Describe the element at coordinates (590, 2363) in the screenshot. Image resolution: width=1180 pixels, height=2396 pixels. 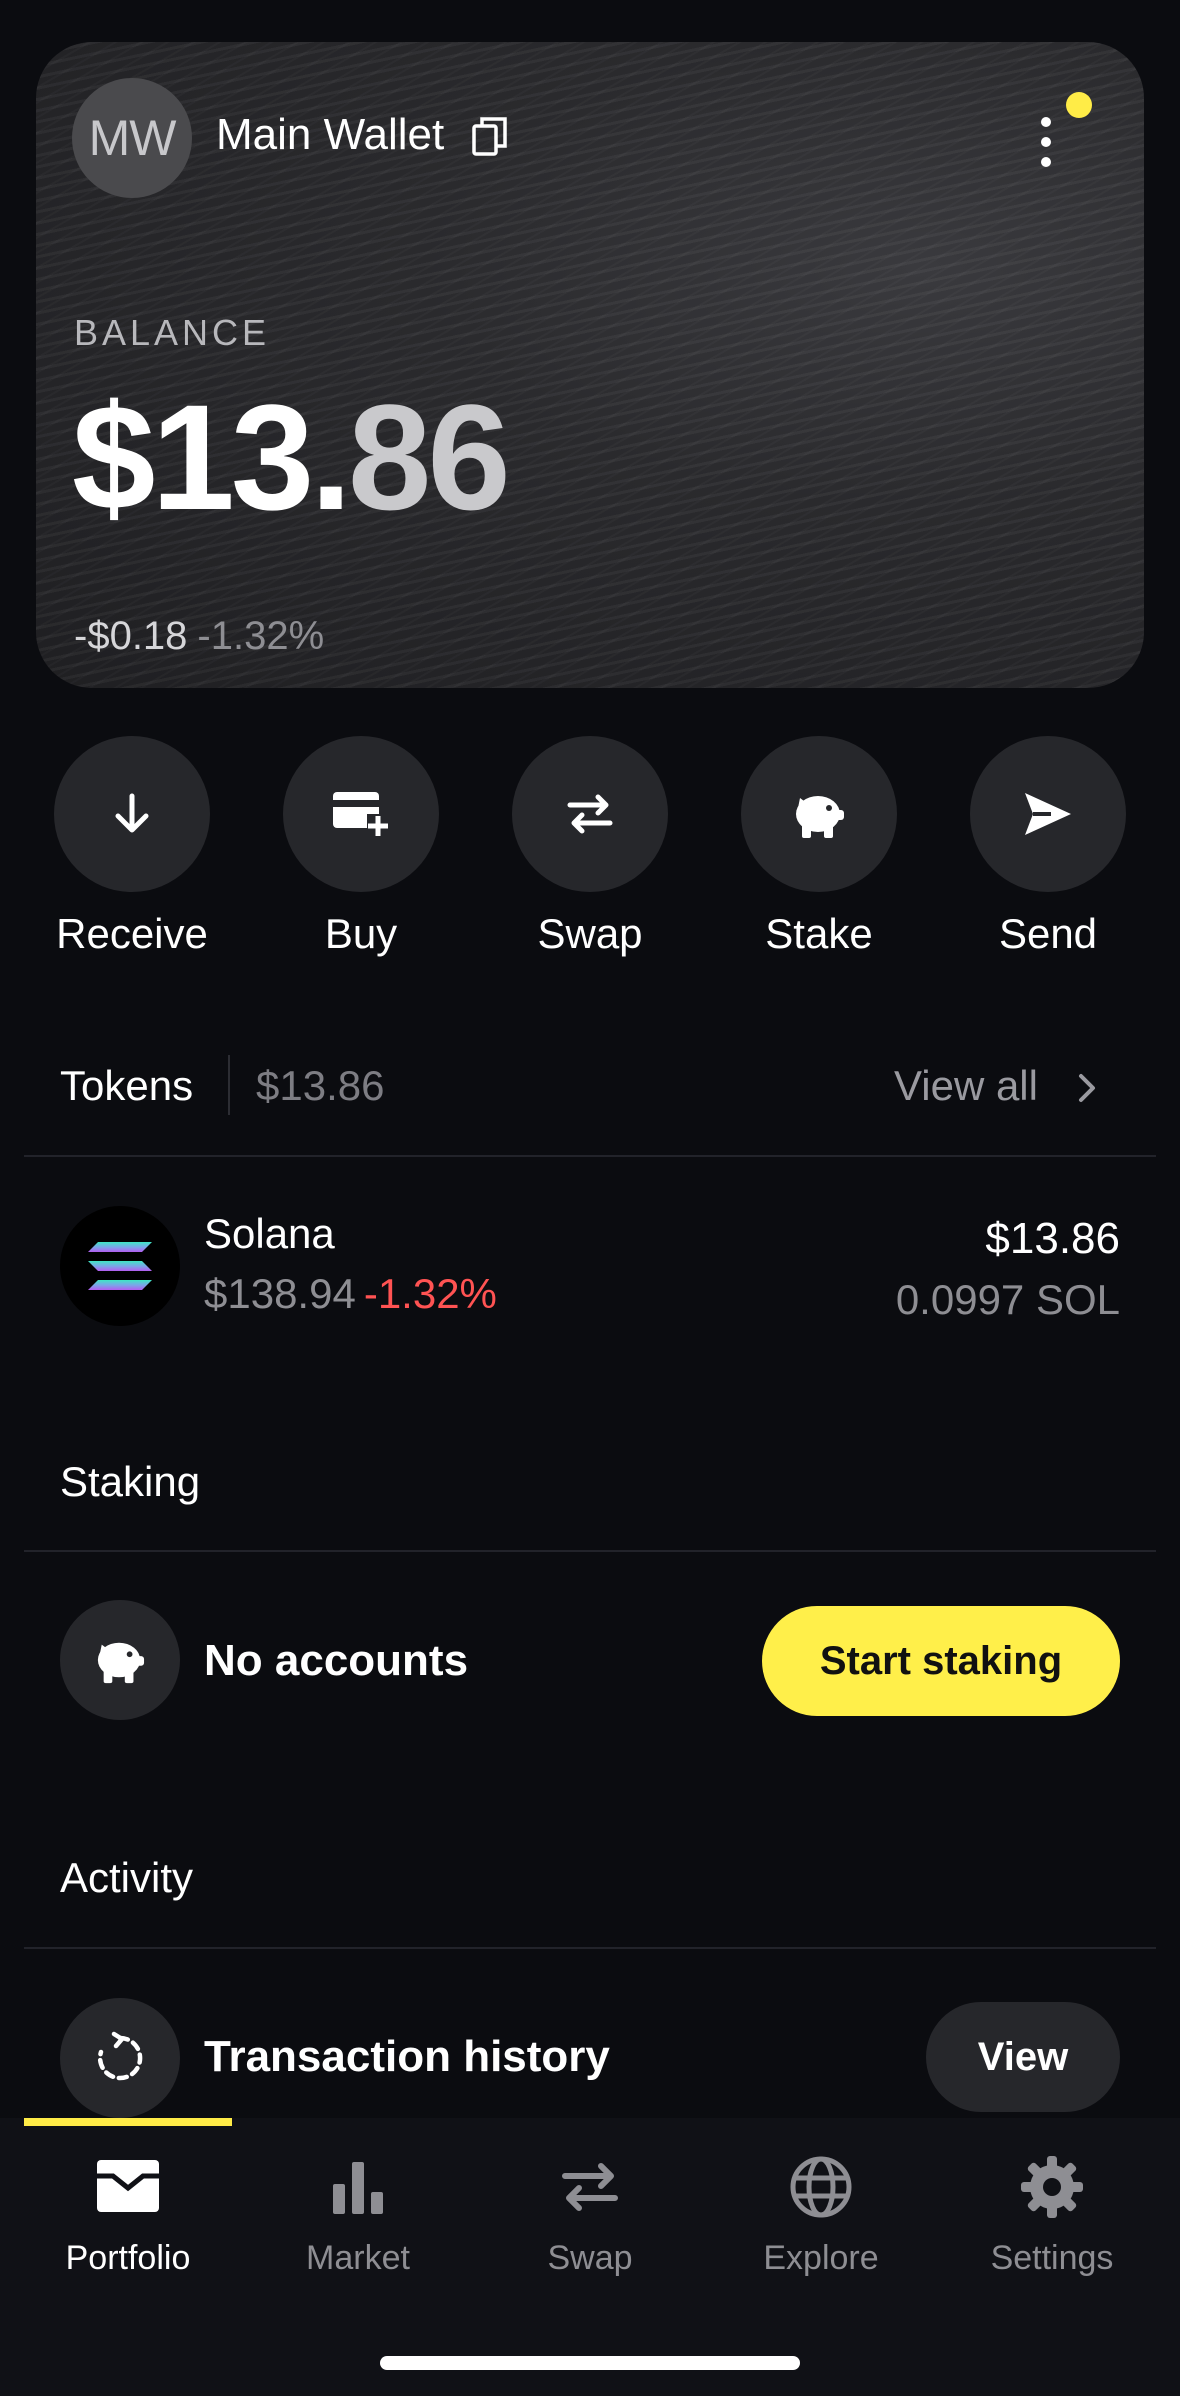
I see `home-indicator` at that location.